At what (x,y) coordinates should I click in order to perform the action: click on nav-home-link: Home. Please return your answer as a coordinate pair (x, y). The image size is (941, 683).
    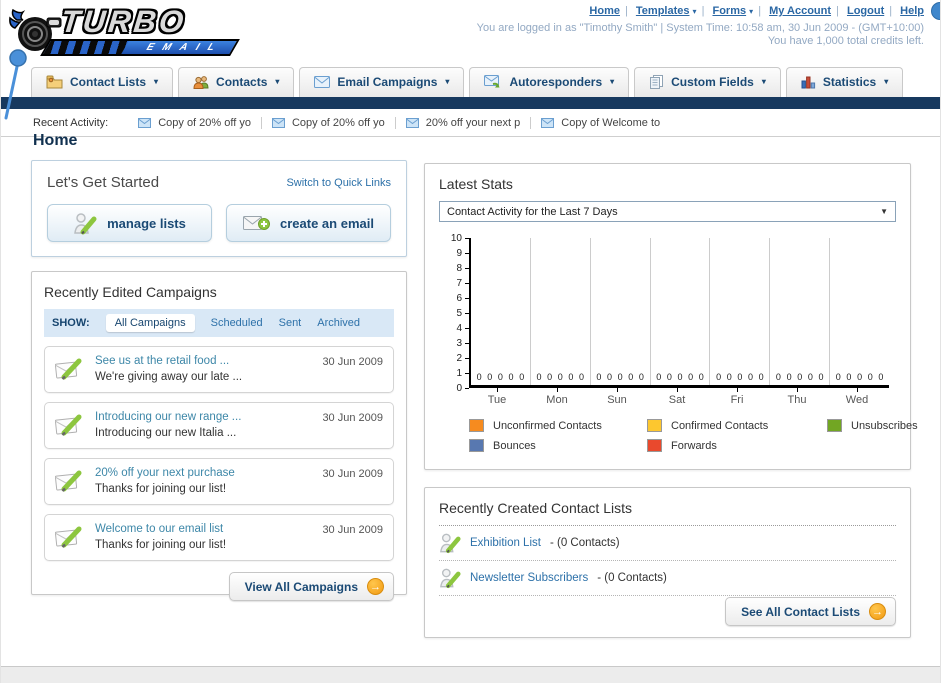
    Looking at the image, I should click on (604, 11).